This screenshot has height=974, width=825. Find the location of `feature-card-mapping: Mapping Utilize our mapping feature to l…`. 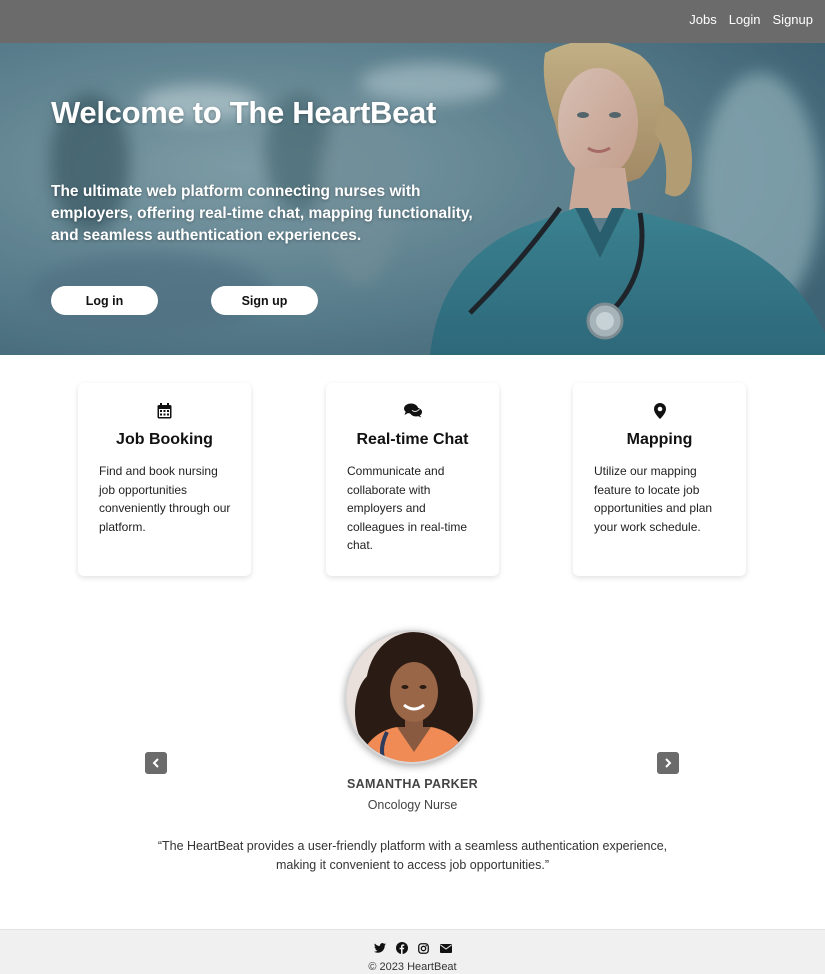

feature-card-mapping: Mapping Utilize our mapping feature to l… is located at coordinates (659, 479).